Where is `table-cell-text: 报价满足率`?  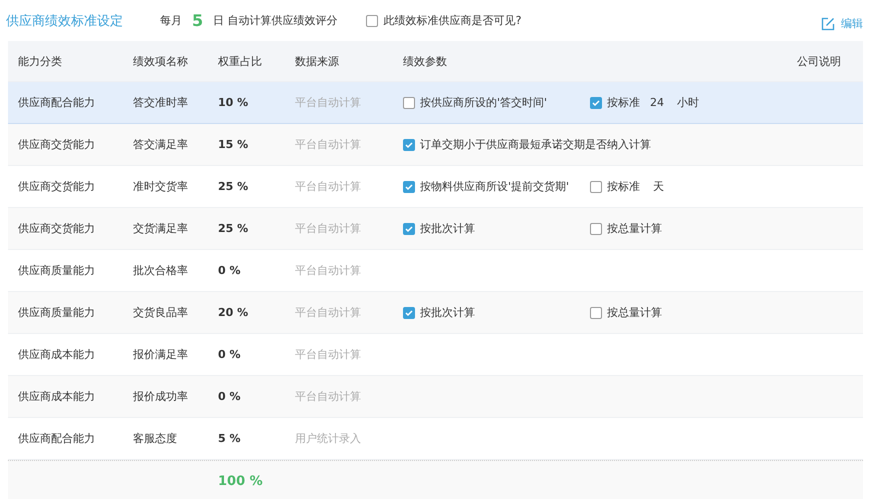 table-cell-text: 报价满足率 is located at coordinates (161, 354).